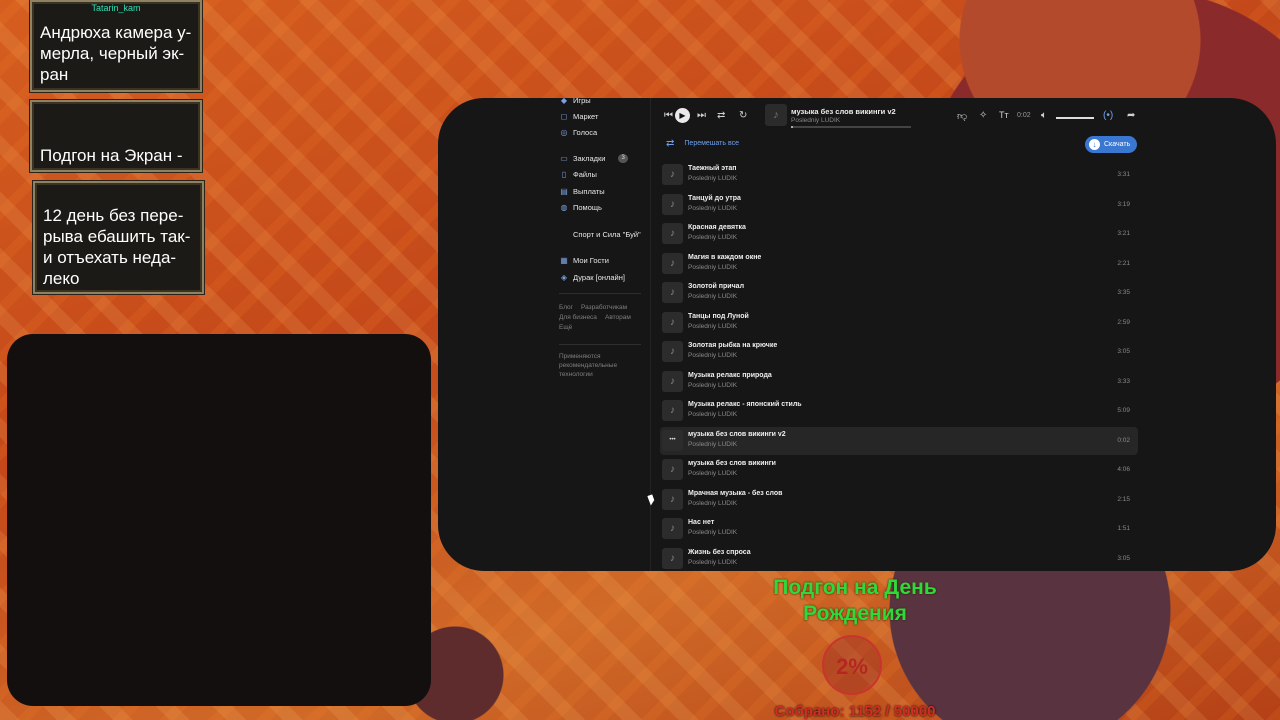 The height and width of the screenshot is (720, 1280). I want to click on sidebar-item: ◍ Помощь, so click(581, 207).